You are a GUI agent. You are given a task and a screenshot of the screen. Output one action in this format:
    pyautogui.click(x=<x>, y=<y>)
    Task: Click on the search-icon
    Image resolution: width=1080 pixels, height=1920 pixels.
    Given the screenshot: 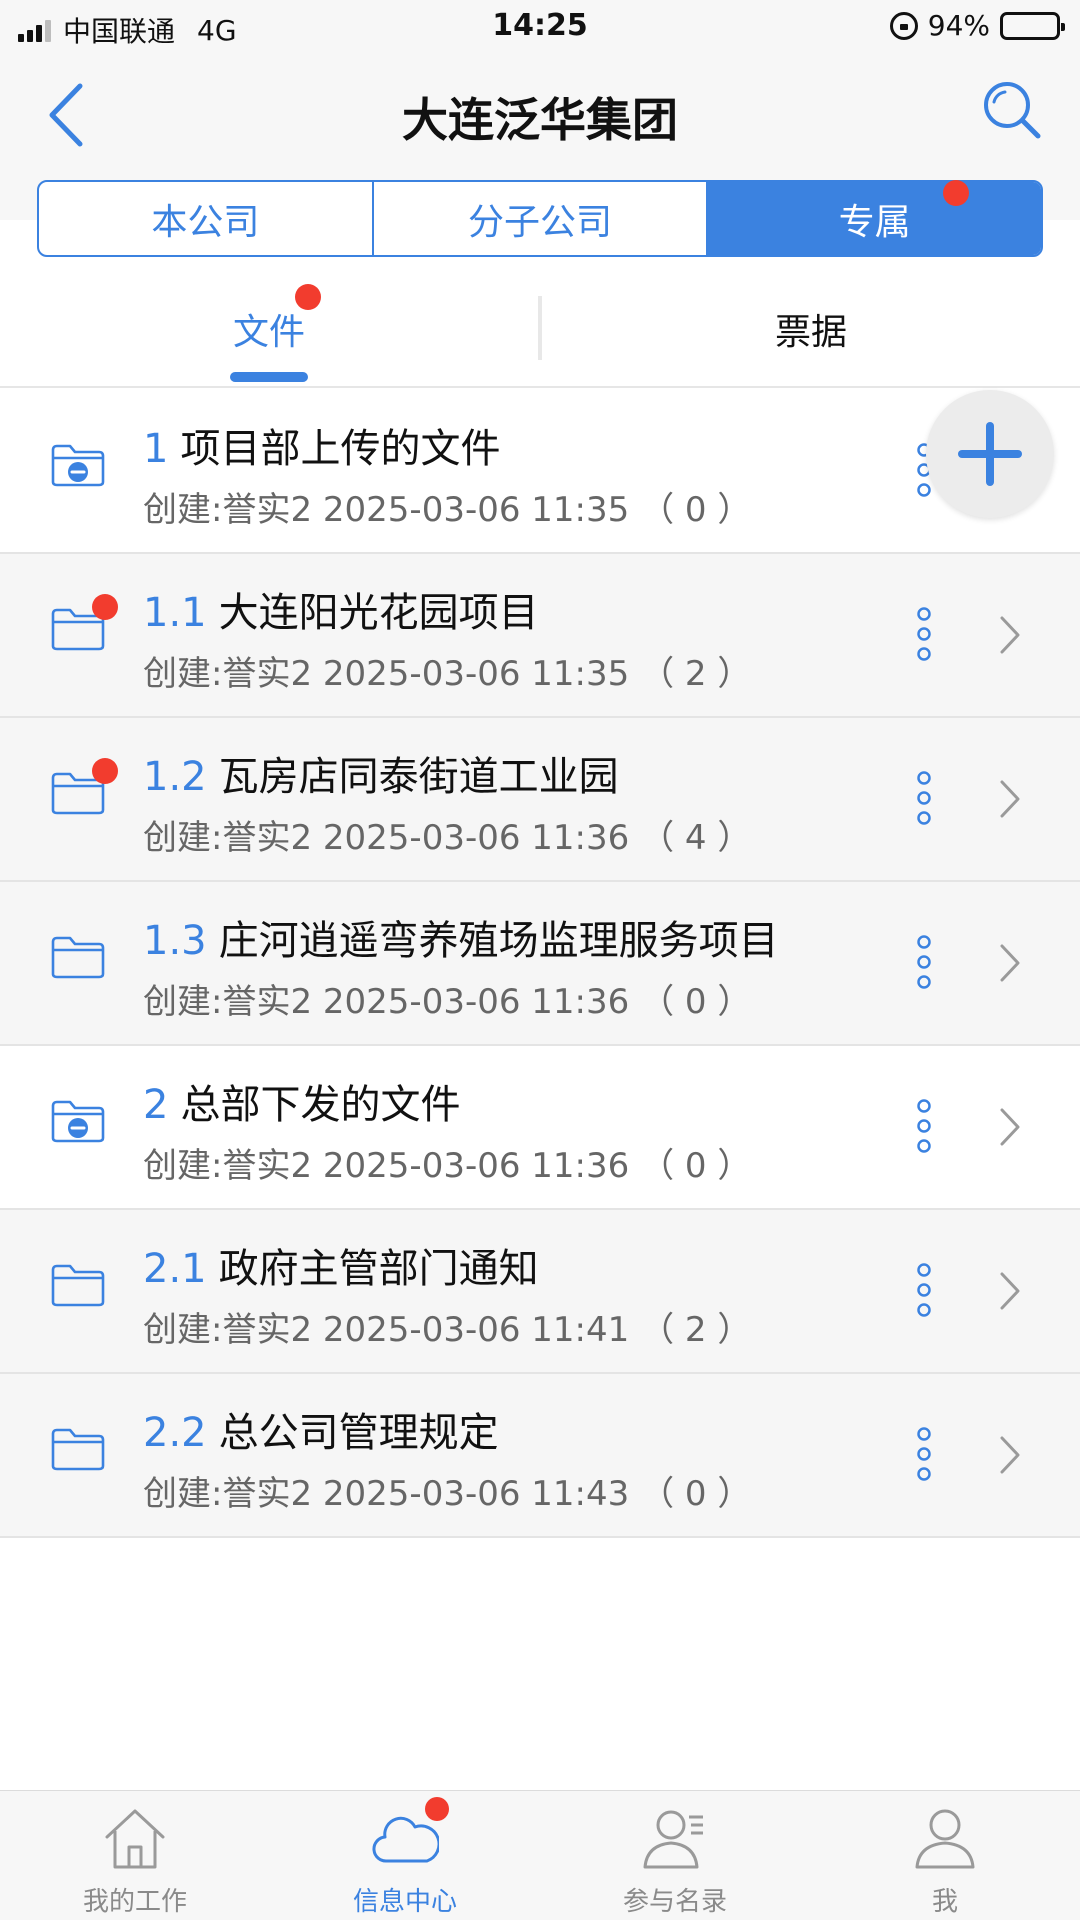 What is the action you would take?
    pyautogui.click(x=1012, y=110)
    